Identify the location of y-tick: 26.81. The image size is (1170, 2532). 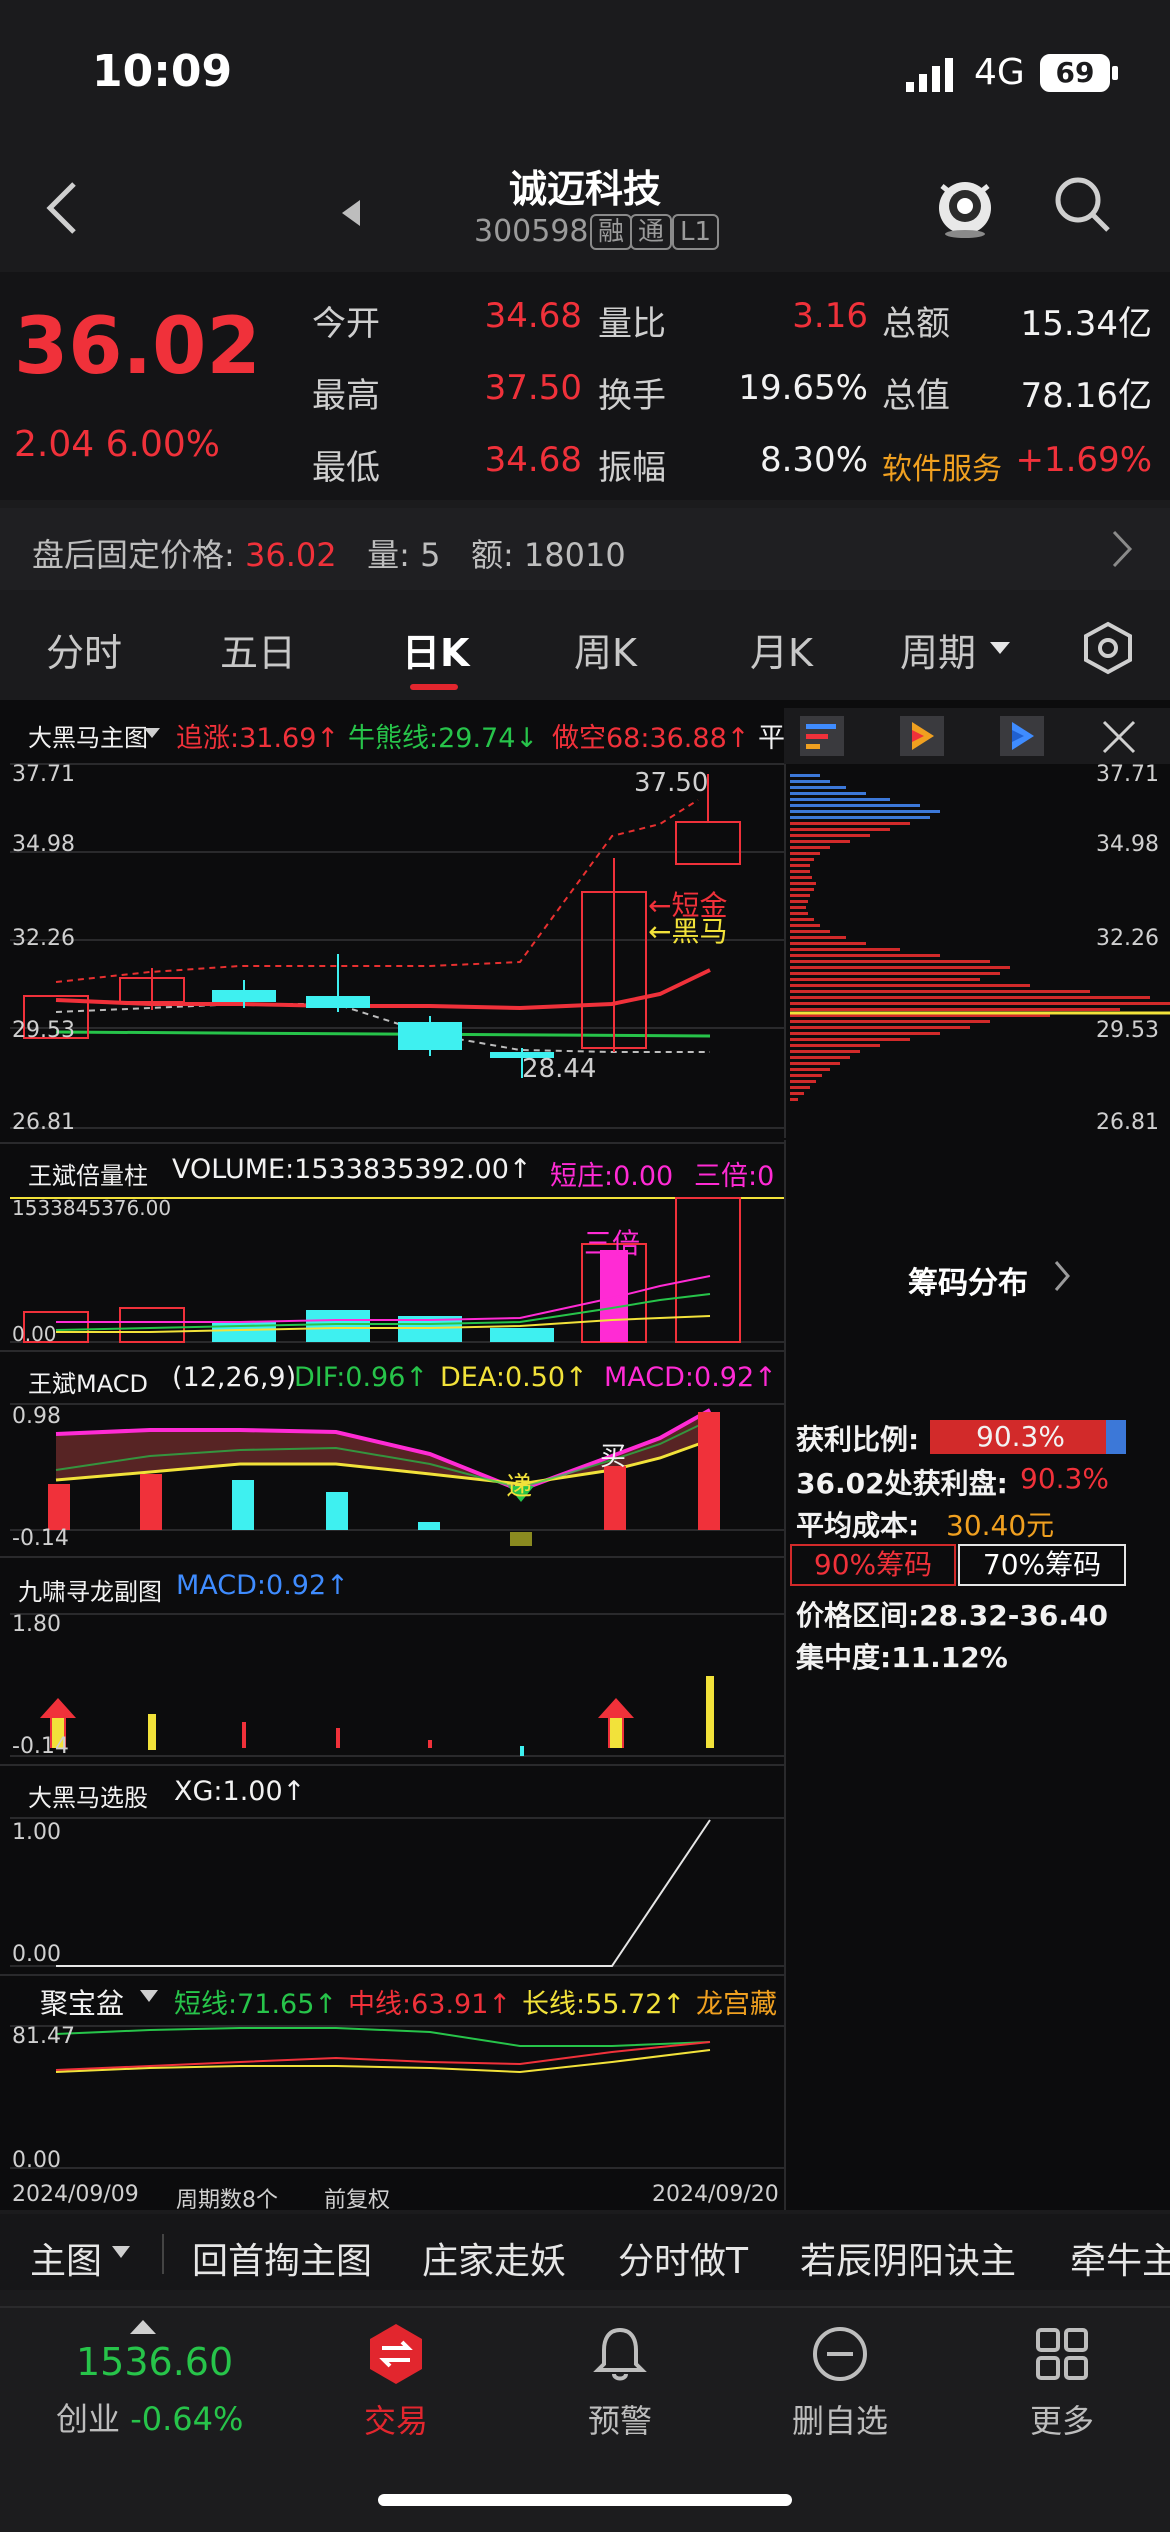
(43, 1122).